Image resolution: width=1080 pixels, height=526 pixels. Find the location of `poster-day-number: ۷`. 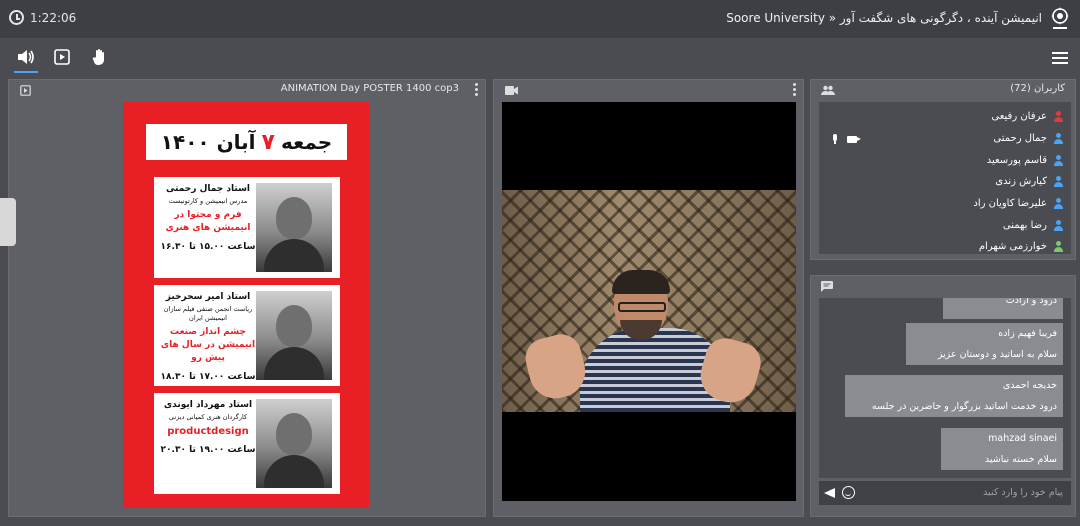

poster-day-number: ۷ is located at coordinates (268, 142).